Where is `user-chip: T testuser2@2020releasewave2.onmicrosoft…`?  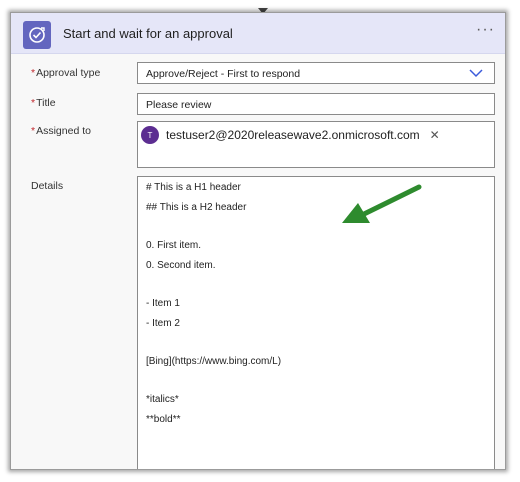 user-chip: T testuser2@2020releasewave2.onmicrosoft… is located at coordinates (290, 135).